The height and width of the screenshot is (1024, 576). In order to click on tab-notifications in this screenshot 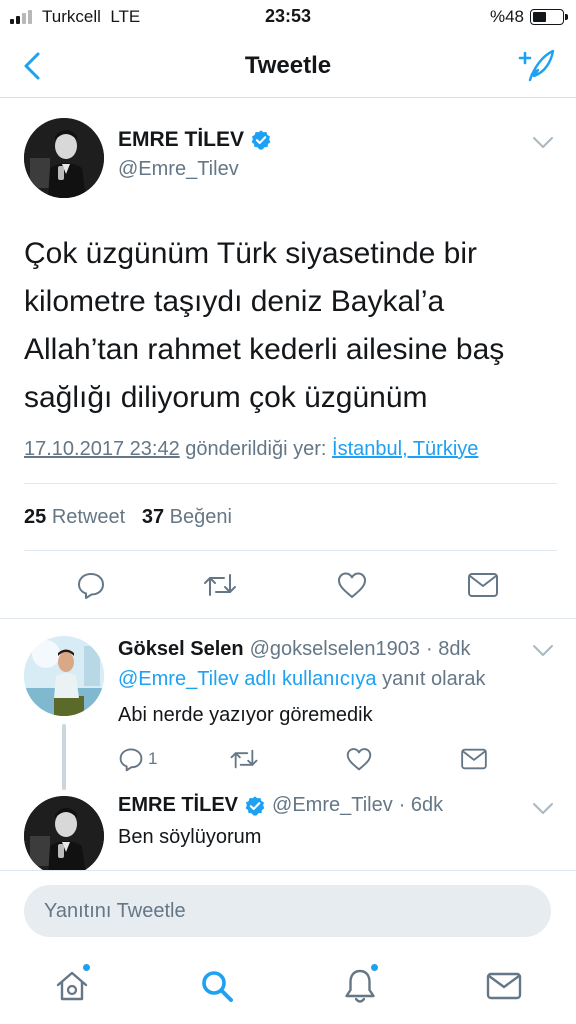, I will do `click(360, 985)`.